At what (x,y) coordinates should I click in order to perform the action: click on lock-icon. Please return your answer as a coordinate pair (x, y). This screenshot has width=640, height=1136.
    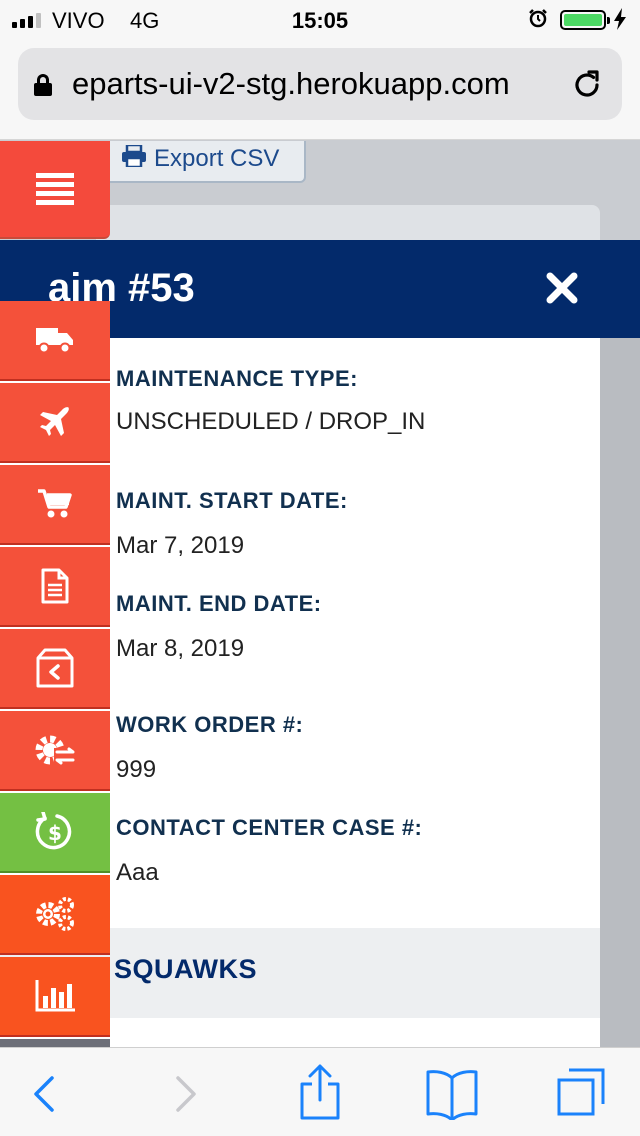
    Looking at the image, I should click on (43, 85).